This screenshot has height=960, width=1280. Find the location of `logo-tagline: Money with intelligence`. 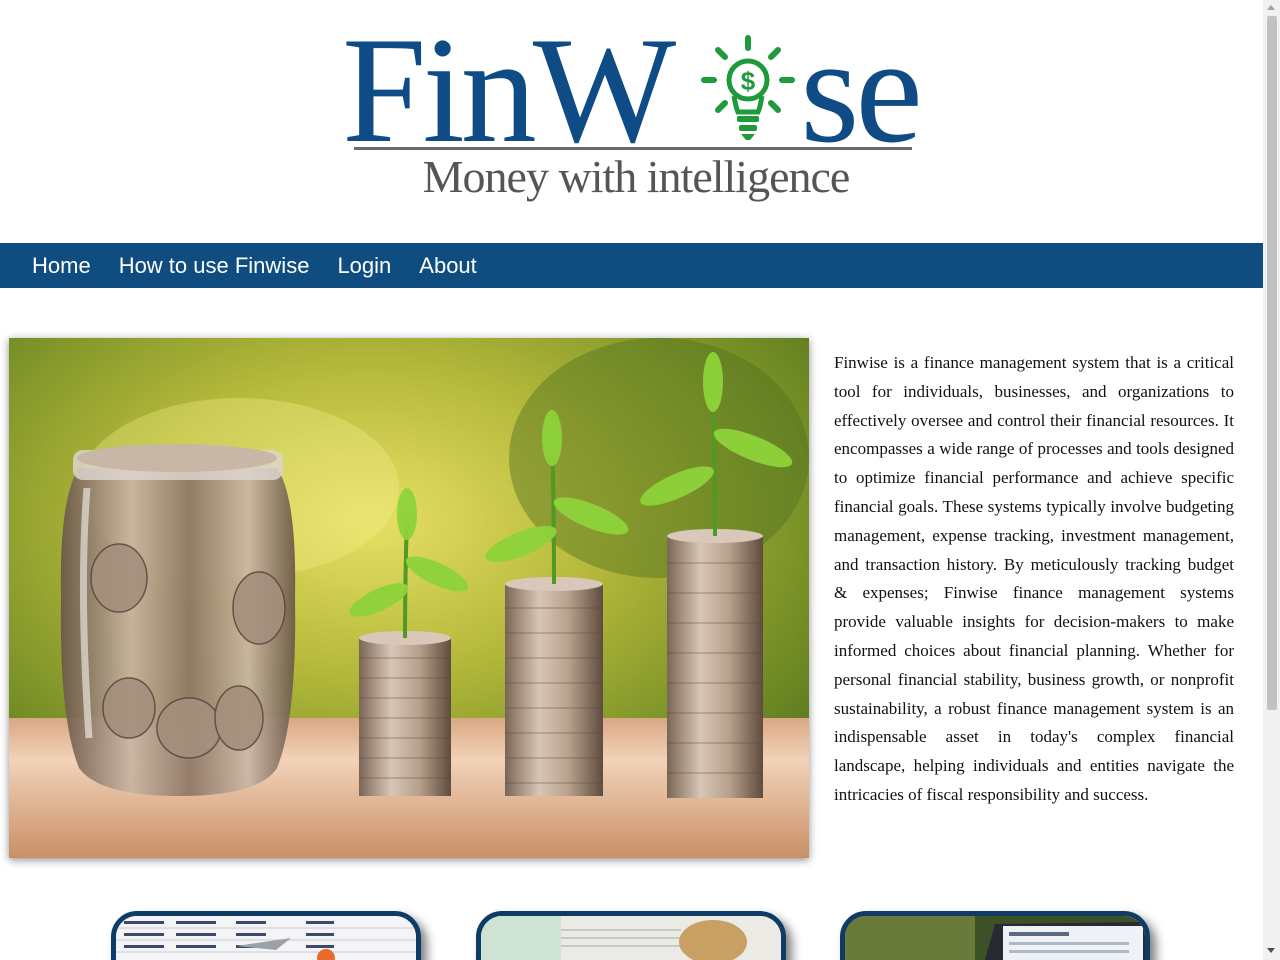

logo-tagline: Money with intelligence is located at coordinates (636, 176).